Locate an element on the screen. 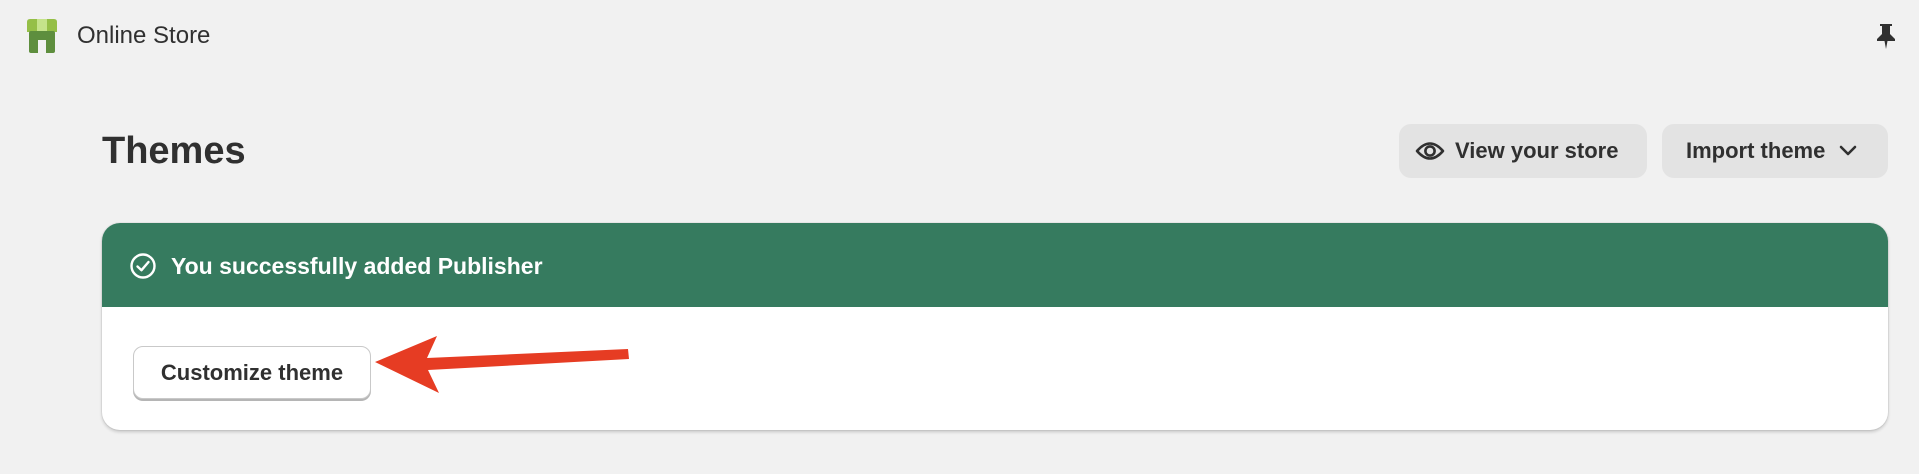 The image size is (1919, 474). banner-message: You successfully added Publisher is located at coordinates (357, 266).